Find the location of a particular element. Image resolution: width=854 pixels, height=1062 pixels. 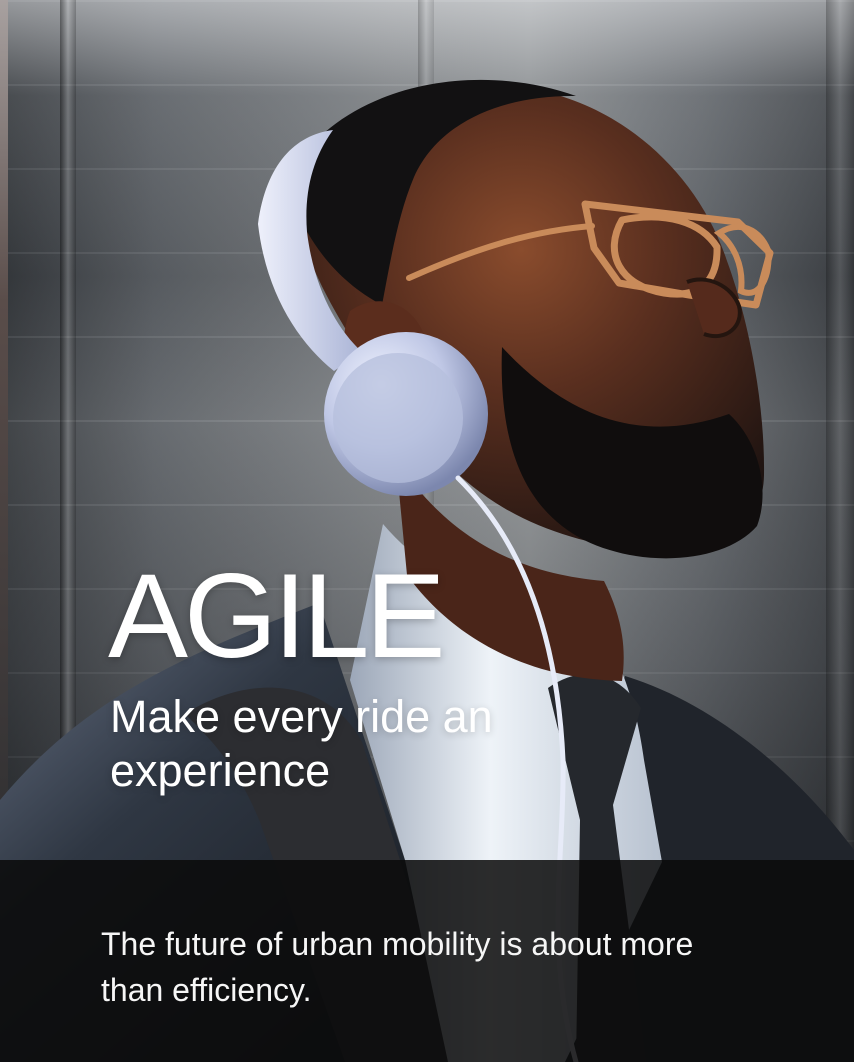

hero-subtitle: Make every ride an experience is located at coordinates (301, 743).